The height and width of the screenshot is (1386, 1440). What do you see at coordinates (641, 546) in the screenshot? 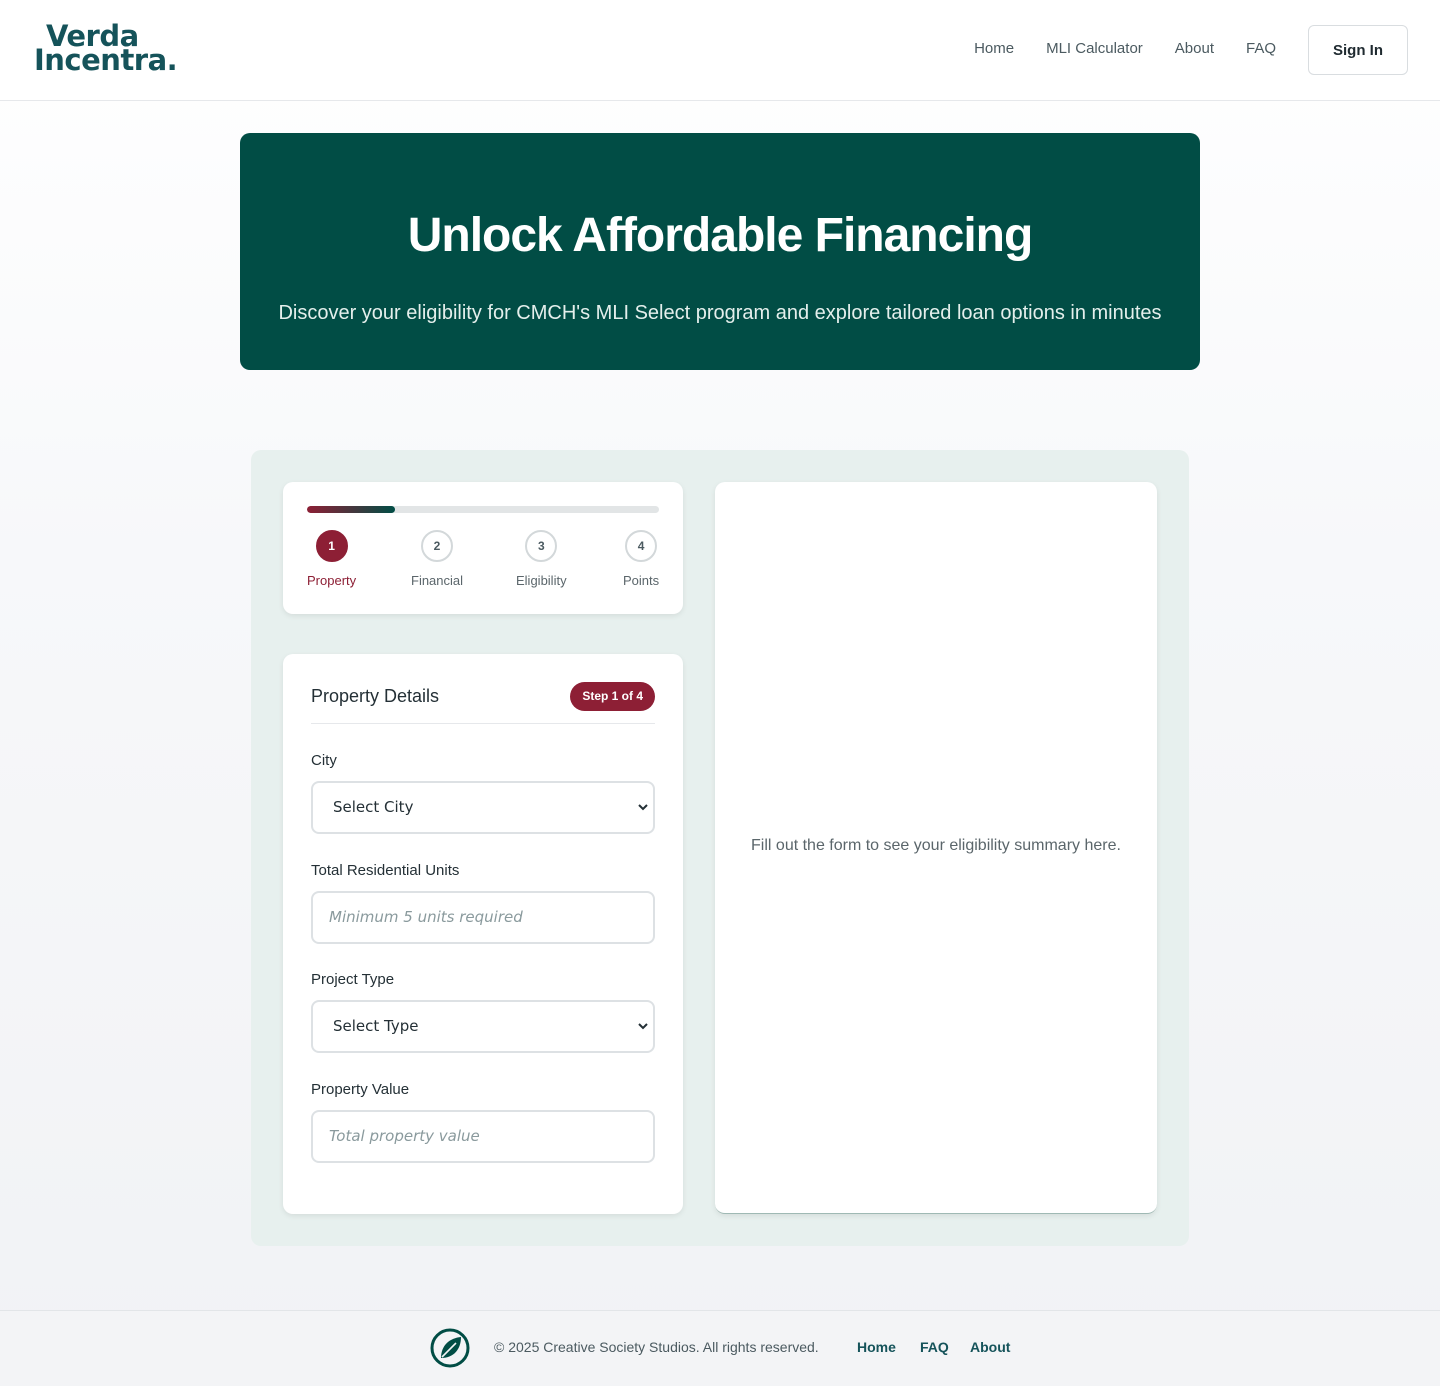
I see `step-number: 4` at bounding box center [641, 546].